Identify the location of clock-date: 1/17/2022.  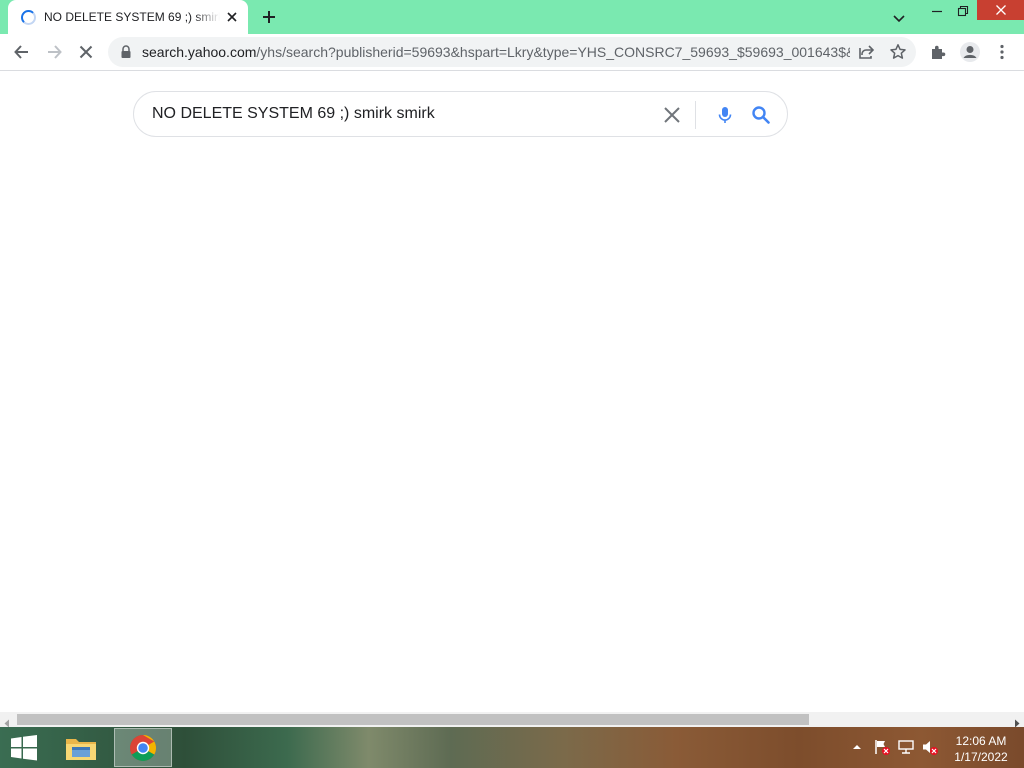
(981, 757).